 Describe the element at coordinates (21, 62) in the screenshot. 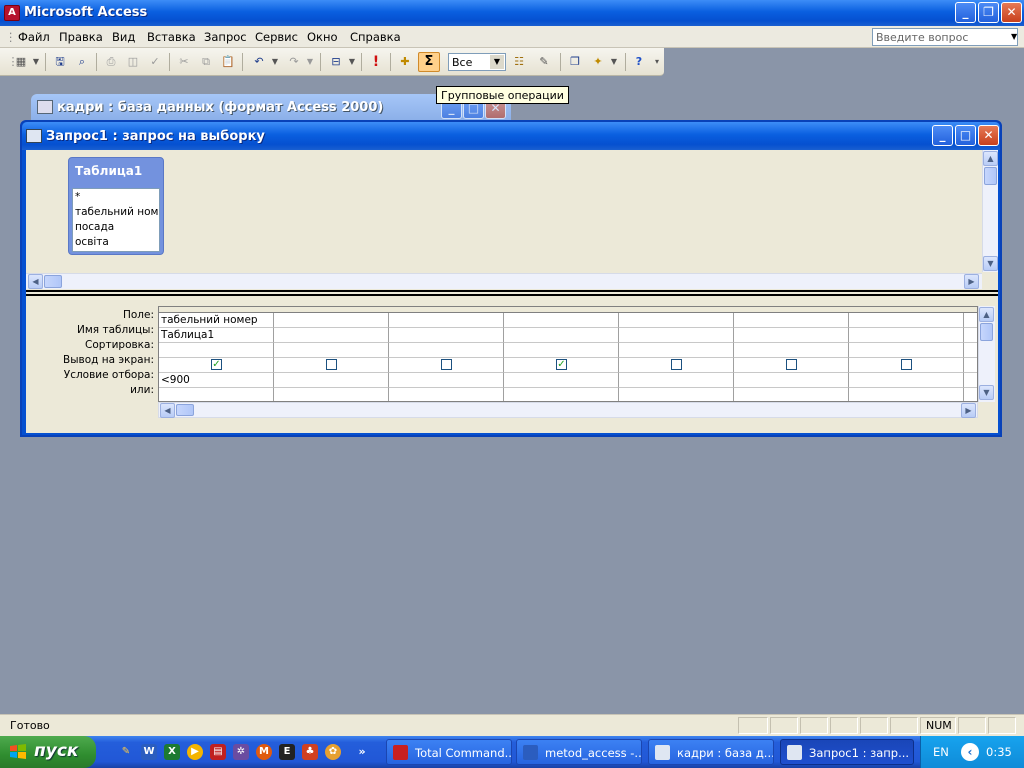

I see `view-icon: ▦` at that location.